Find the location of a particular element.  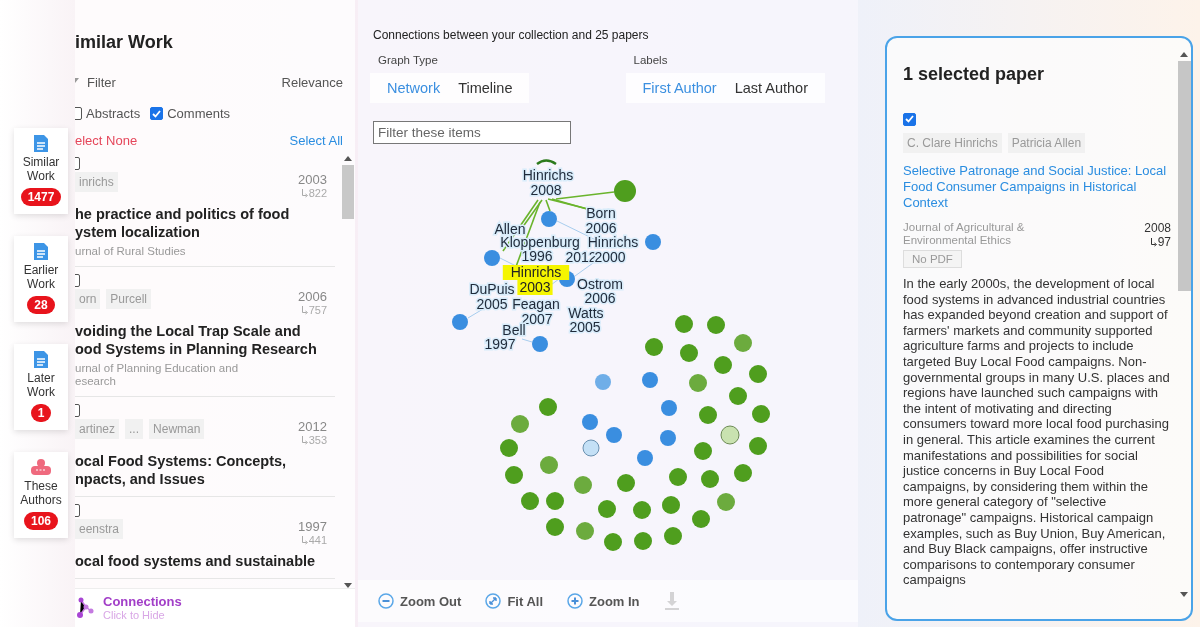

segment-option: First Author is located at coordinates (679, 88).